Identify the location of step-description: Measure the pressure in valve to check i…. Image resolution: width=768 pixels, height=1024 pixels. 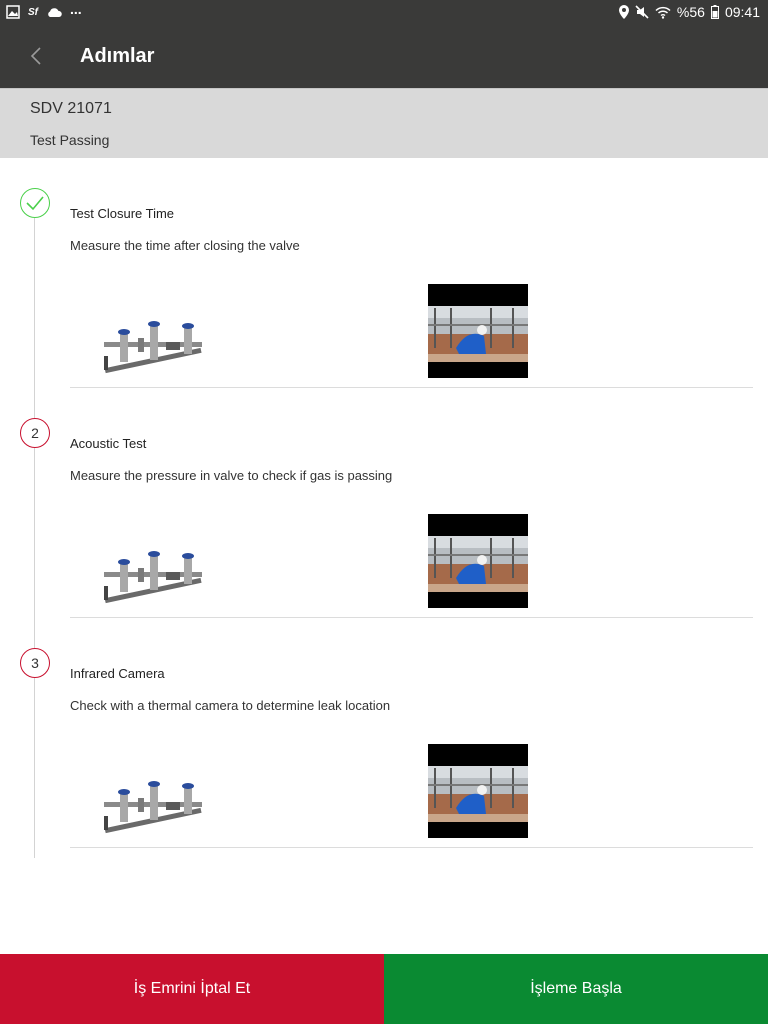
(231, 475).